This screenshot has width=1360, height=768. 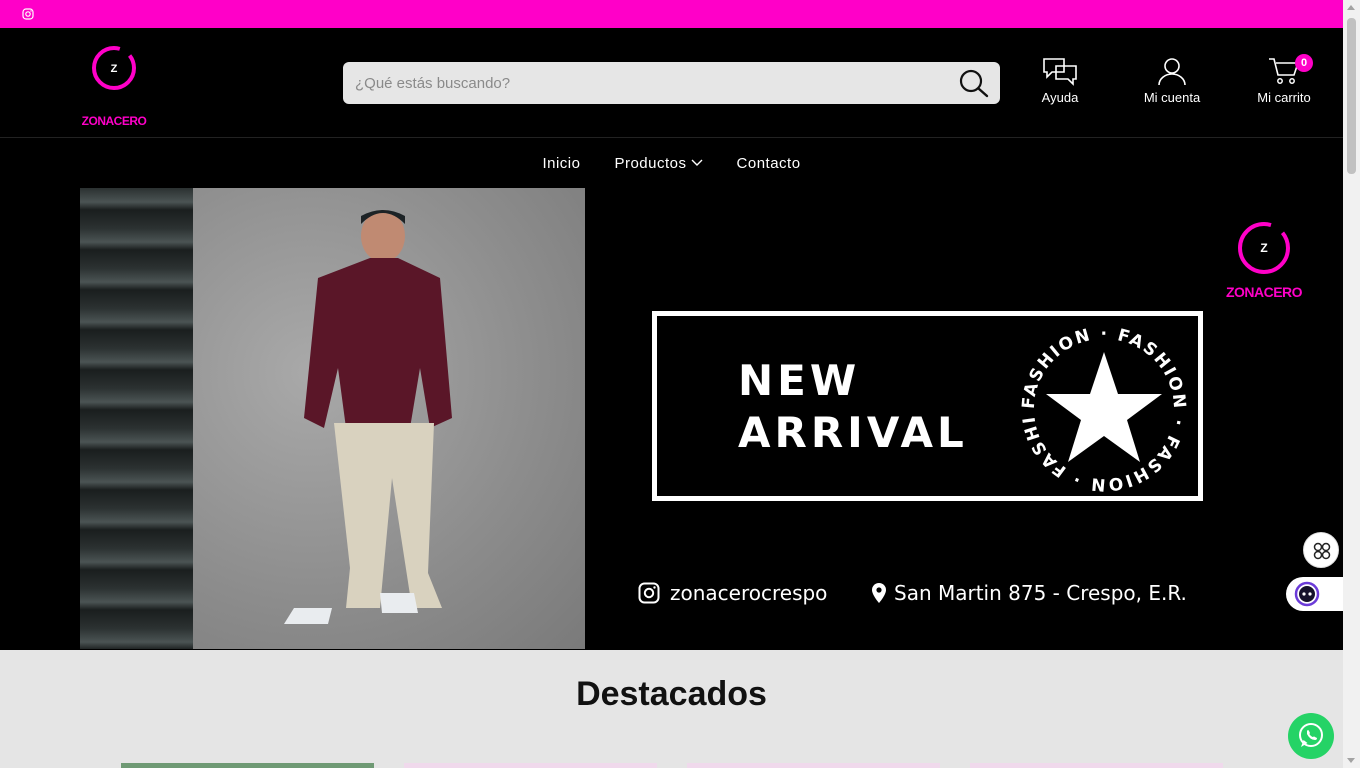 What do you see at coordinates (1307, 594) in the screenshot?
I see `assistant-face-icon` at bounding box center [1307, 594].